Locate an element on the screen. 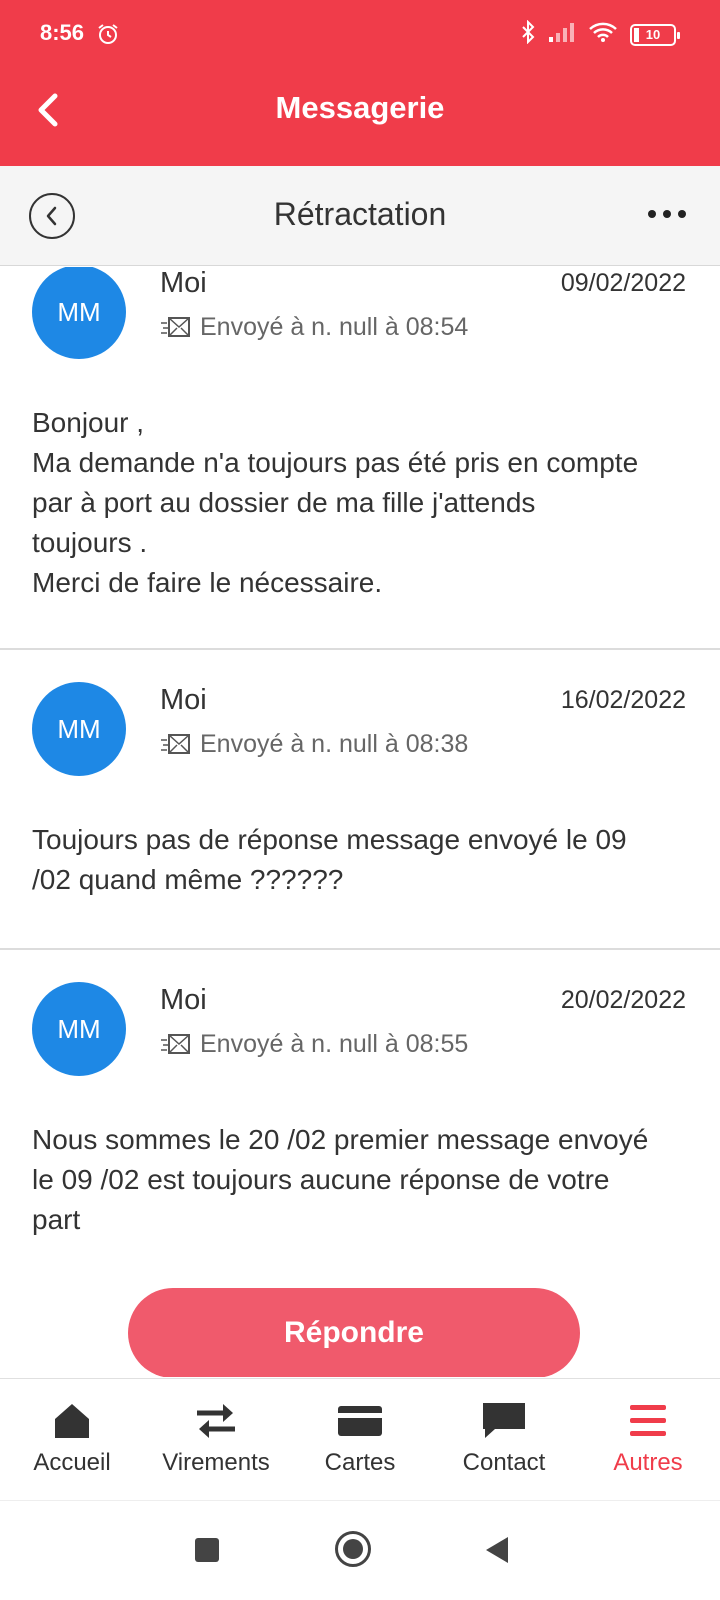  conversation-title: Rétractation is located at coordinates (360, 214).